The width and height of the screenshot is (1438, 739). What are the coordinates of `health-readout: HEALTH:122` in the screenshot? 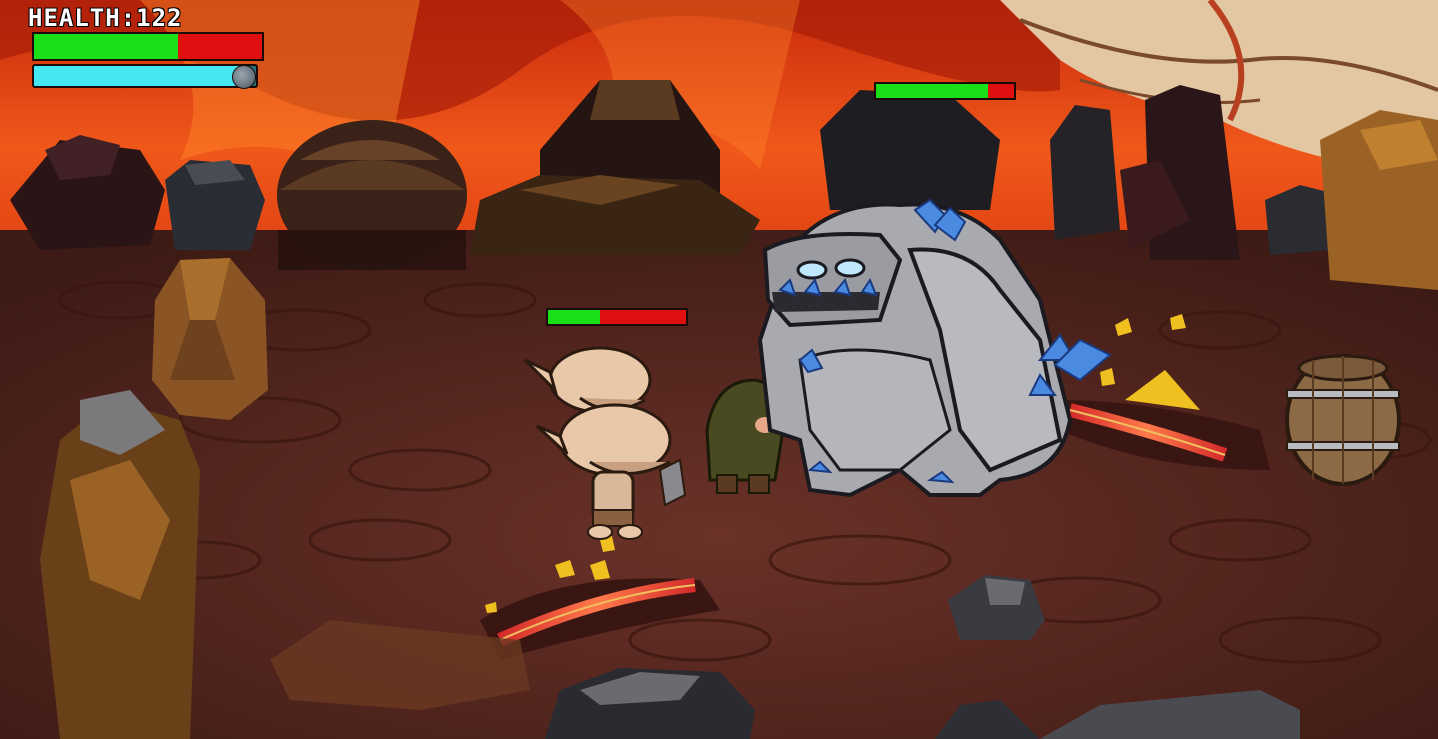 It's located at (105, 18).